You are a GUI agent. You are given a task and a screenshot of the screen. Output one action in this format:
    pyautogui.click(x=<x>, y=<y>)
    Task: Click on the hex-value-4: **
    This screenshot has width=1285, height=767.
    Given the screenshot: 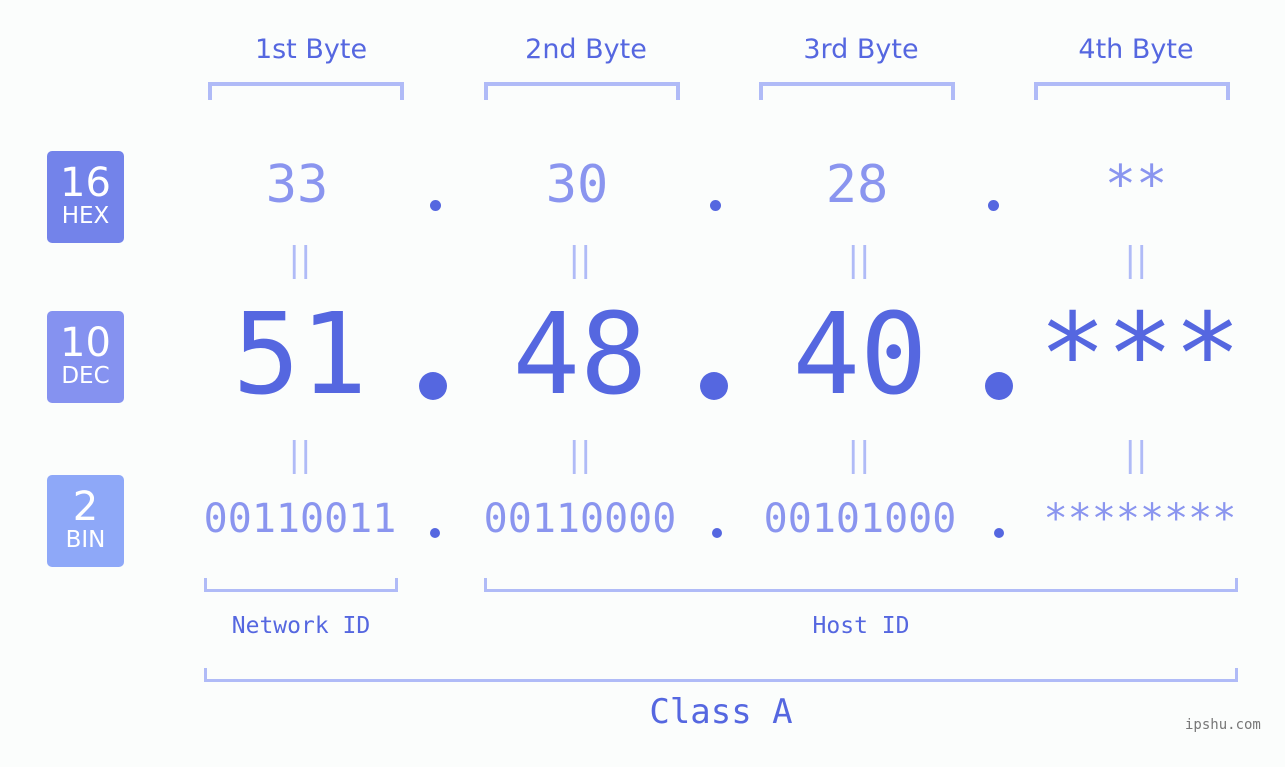 What is the action you would take?
    pyautogui.click(x=1136, y=185)
    